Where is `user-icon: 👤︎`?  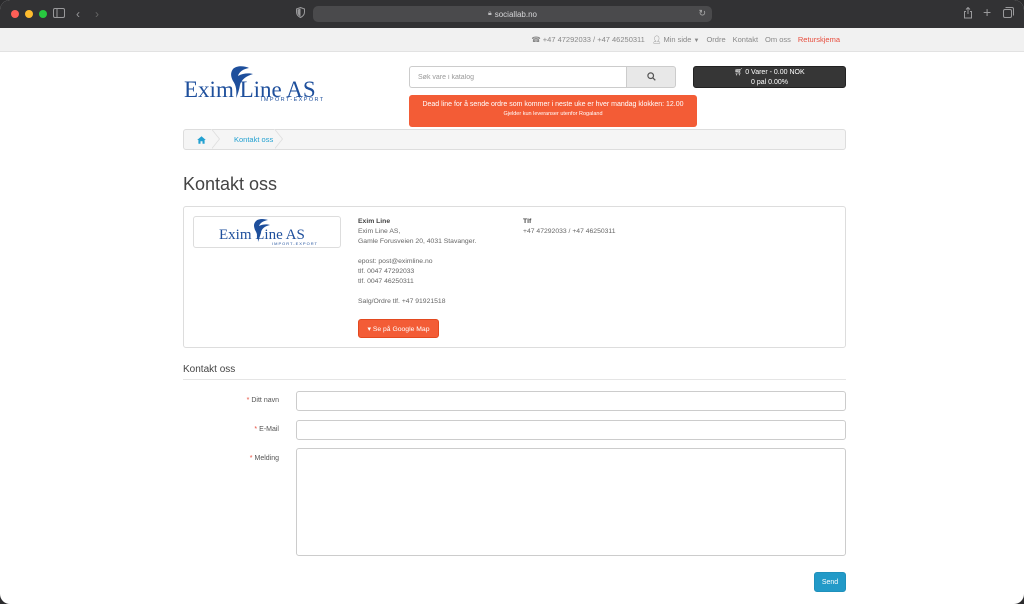 user-icon: 👤︎ is located at coordinates (656, 39).